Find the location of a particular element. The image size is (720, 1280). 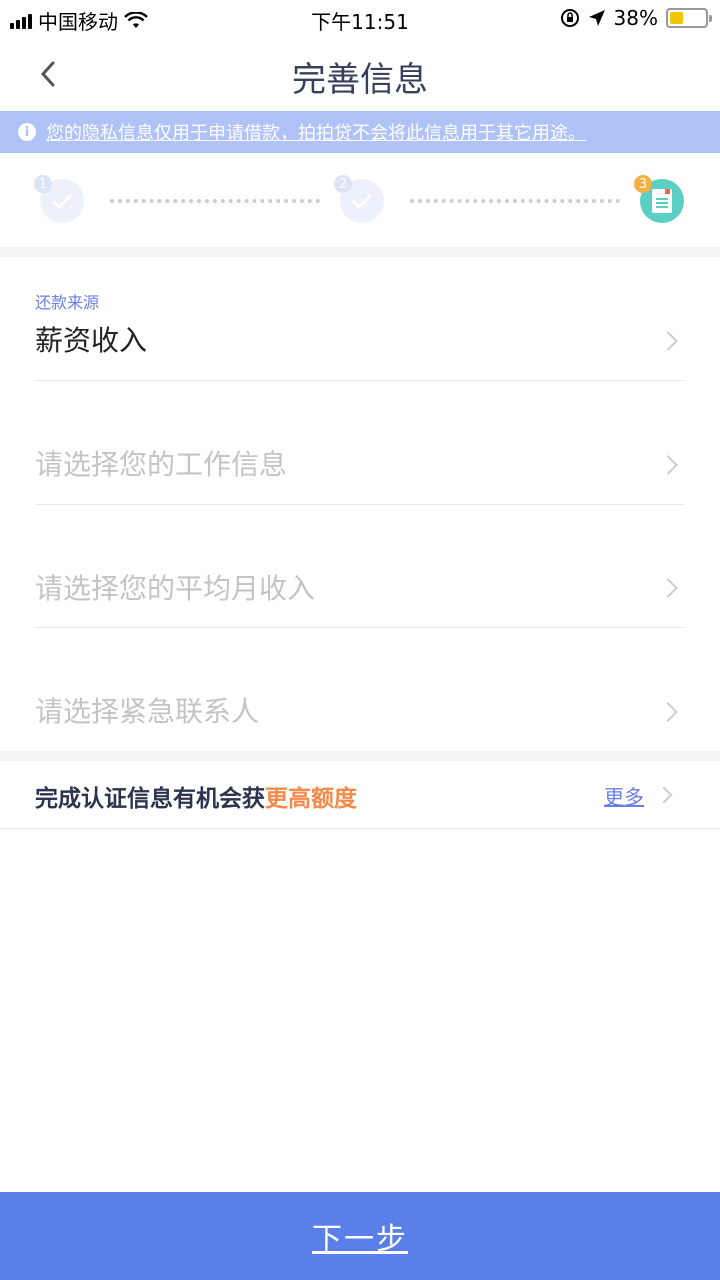

emergency-contact-row: 请选择紧急联系人 is located at coordinates (360, 689).